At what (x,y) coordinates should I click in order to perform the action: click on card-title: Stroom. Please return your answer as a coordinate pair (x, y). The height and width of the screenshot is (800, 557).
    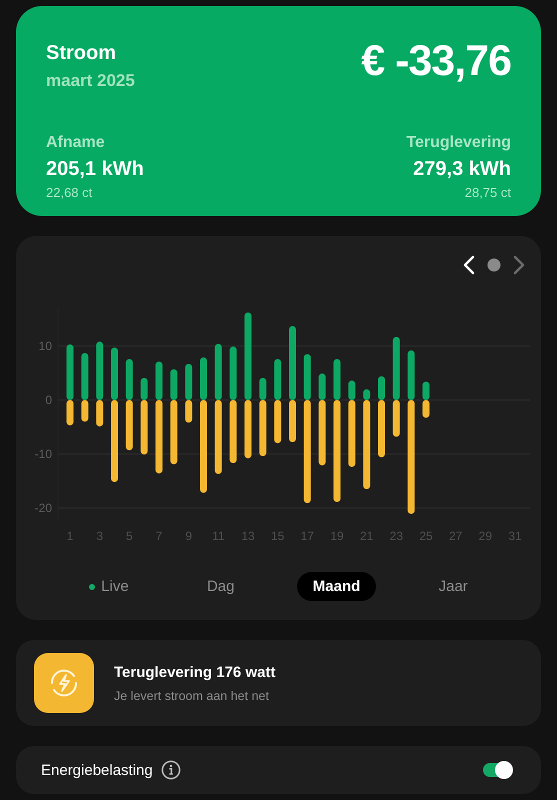
    Looking at the image, I should click on (81, 53).